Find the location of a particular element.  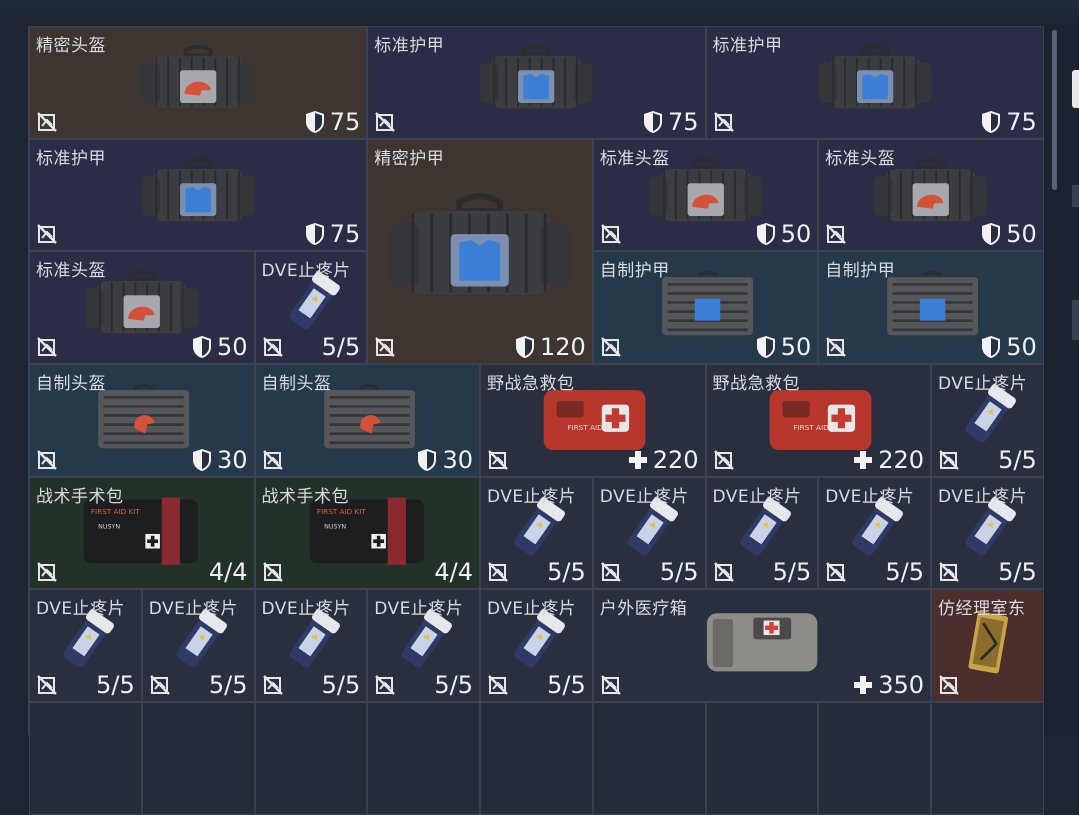

item-name: 标准护甲 is located at coordinates (409, 46).